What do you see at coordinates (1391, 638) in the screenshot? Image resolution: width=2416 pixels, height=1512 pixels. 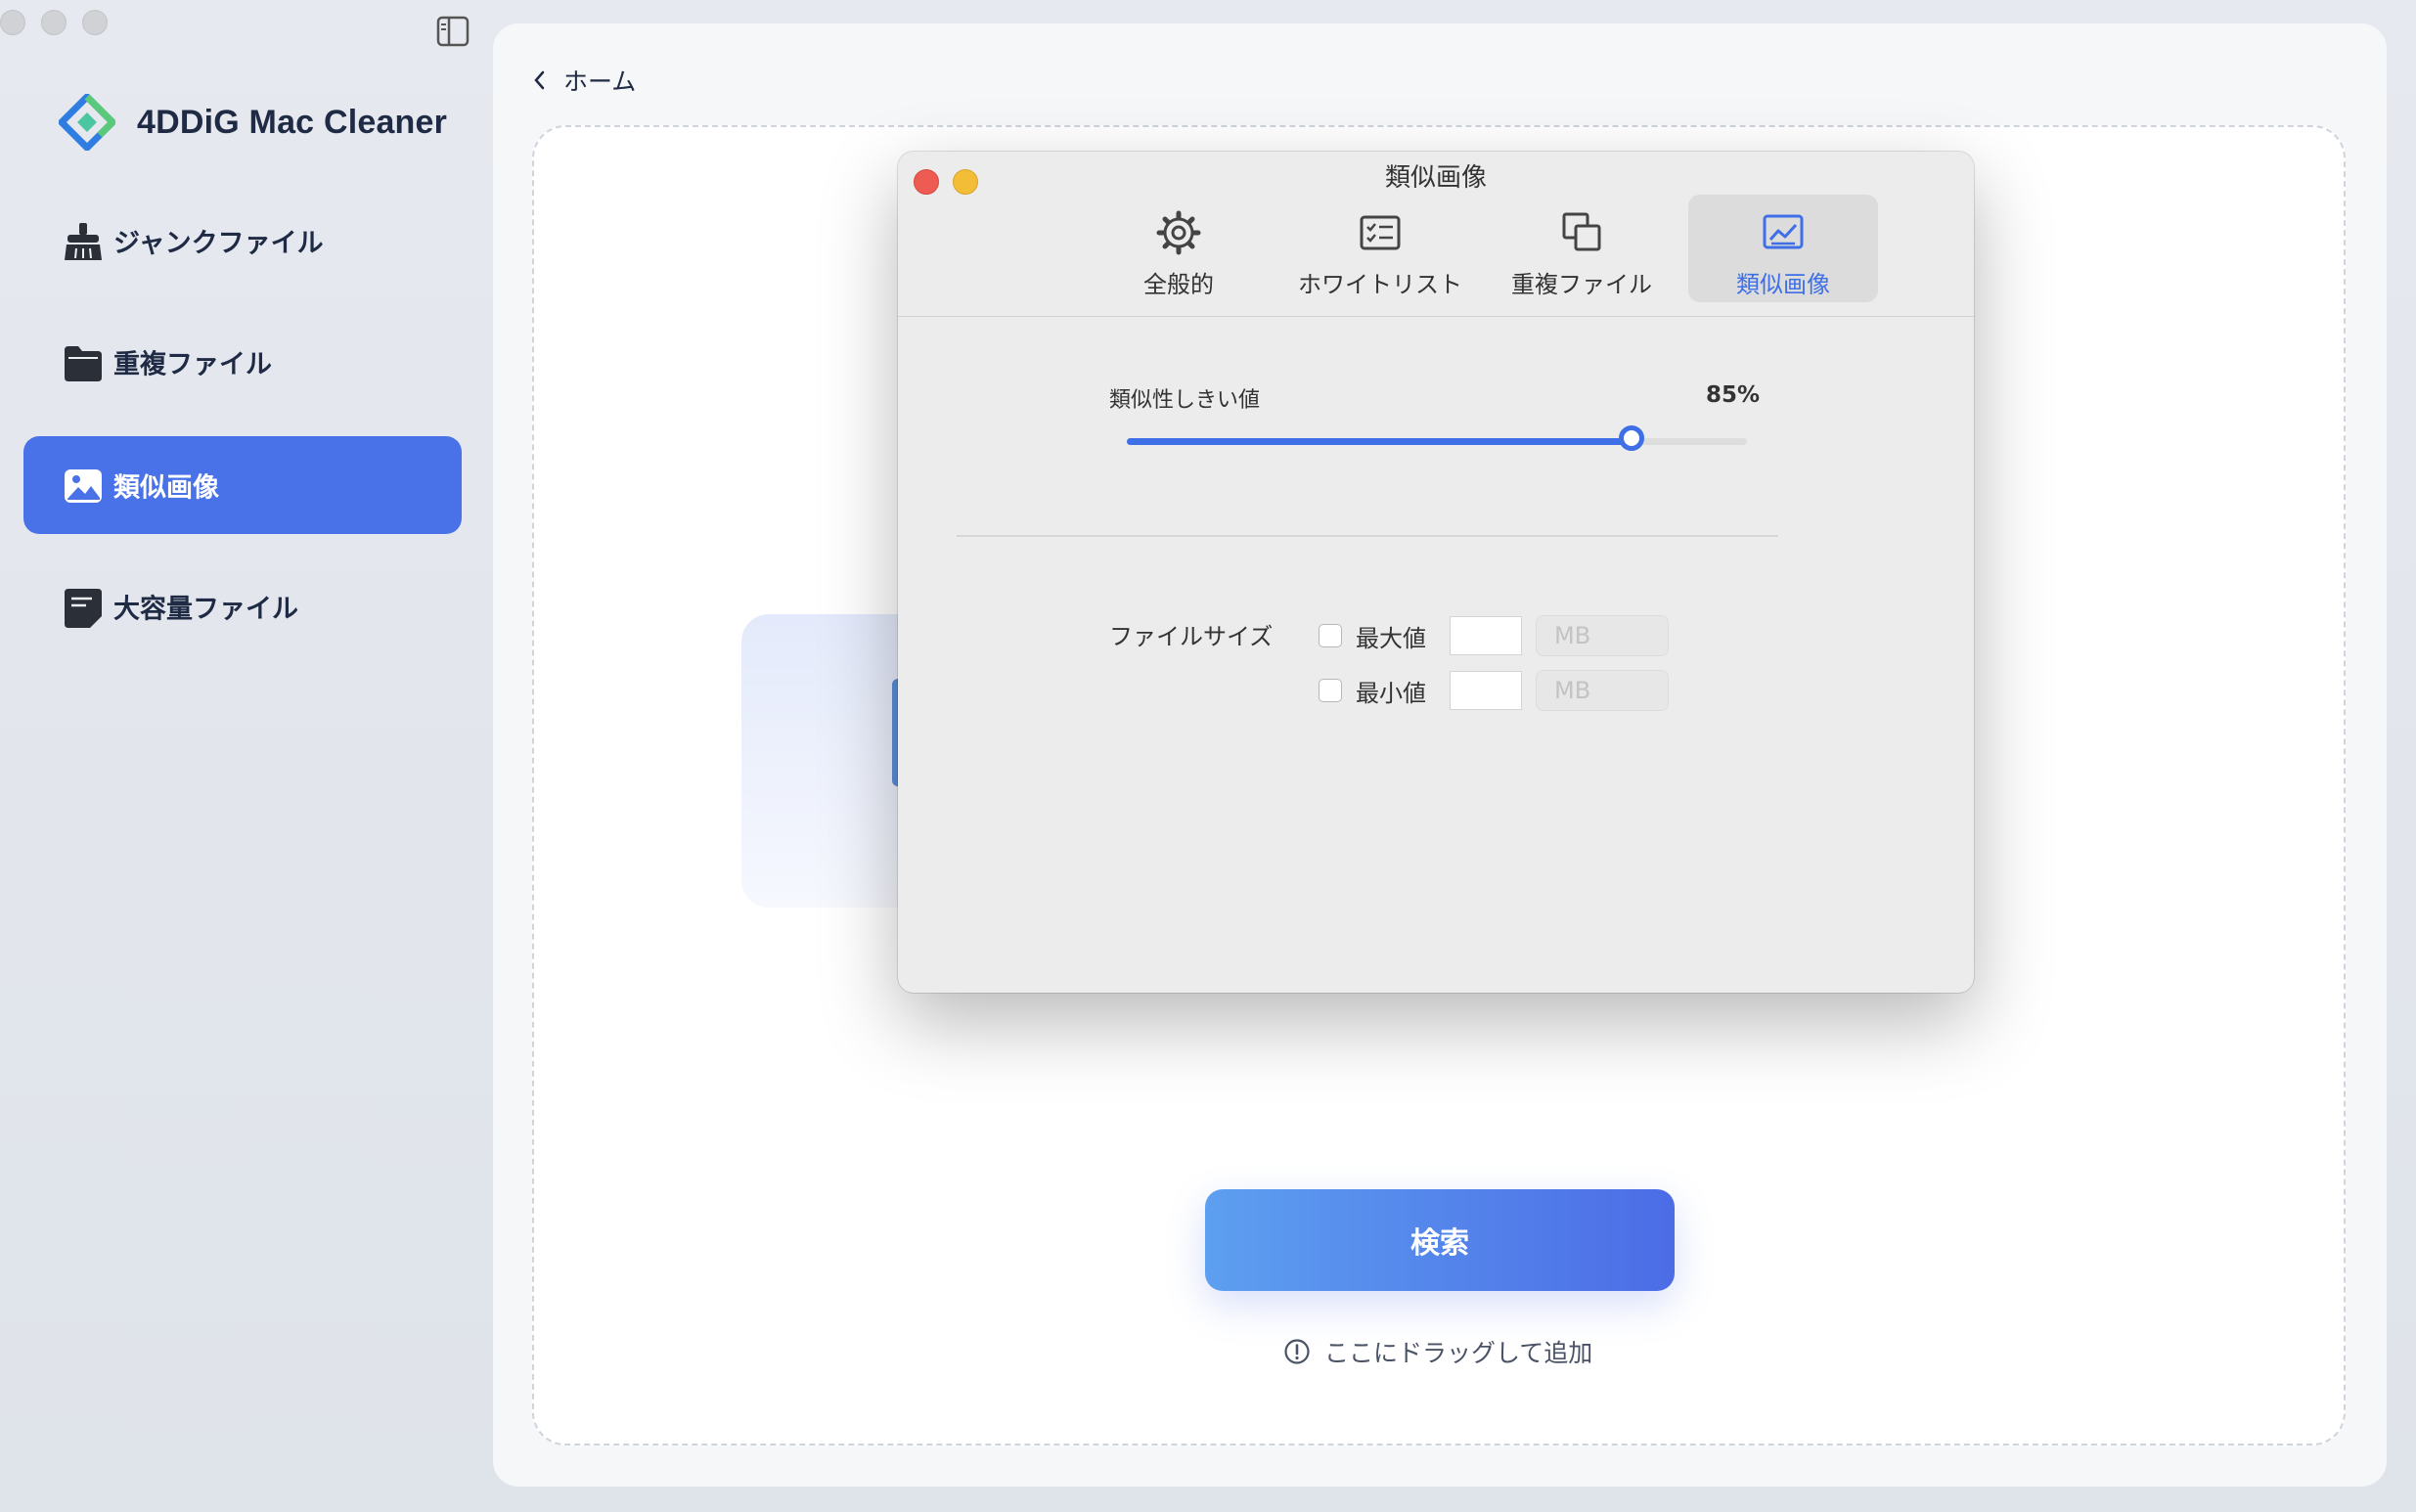 I see `max-size-label: 最大値` at bounding box center [1391, 638].